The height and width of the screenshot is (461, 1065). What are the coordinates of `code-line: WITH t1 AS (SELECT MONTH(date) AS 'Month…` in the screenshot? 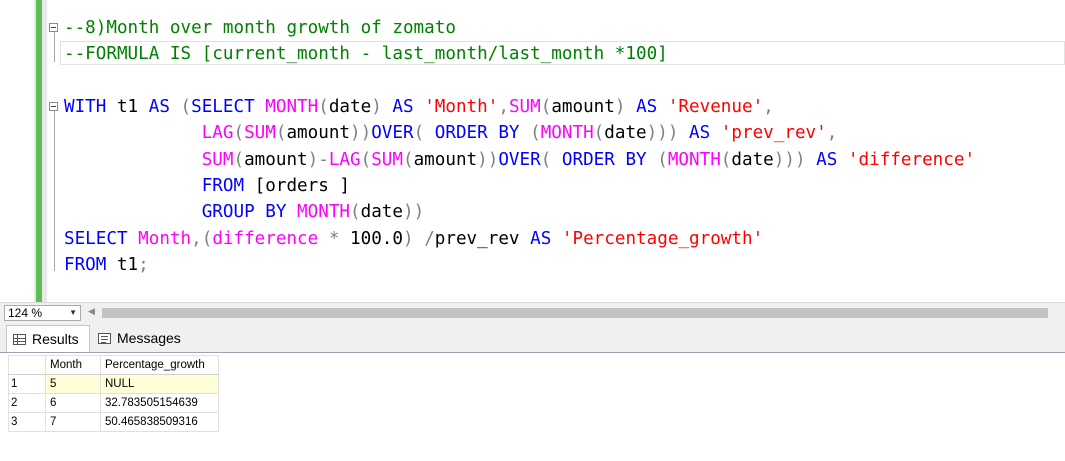 It's located at (419, 107).